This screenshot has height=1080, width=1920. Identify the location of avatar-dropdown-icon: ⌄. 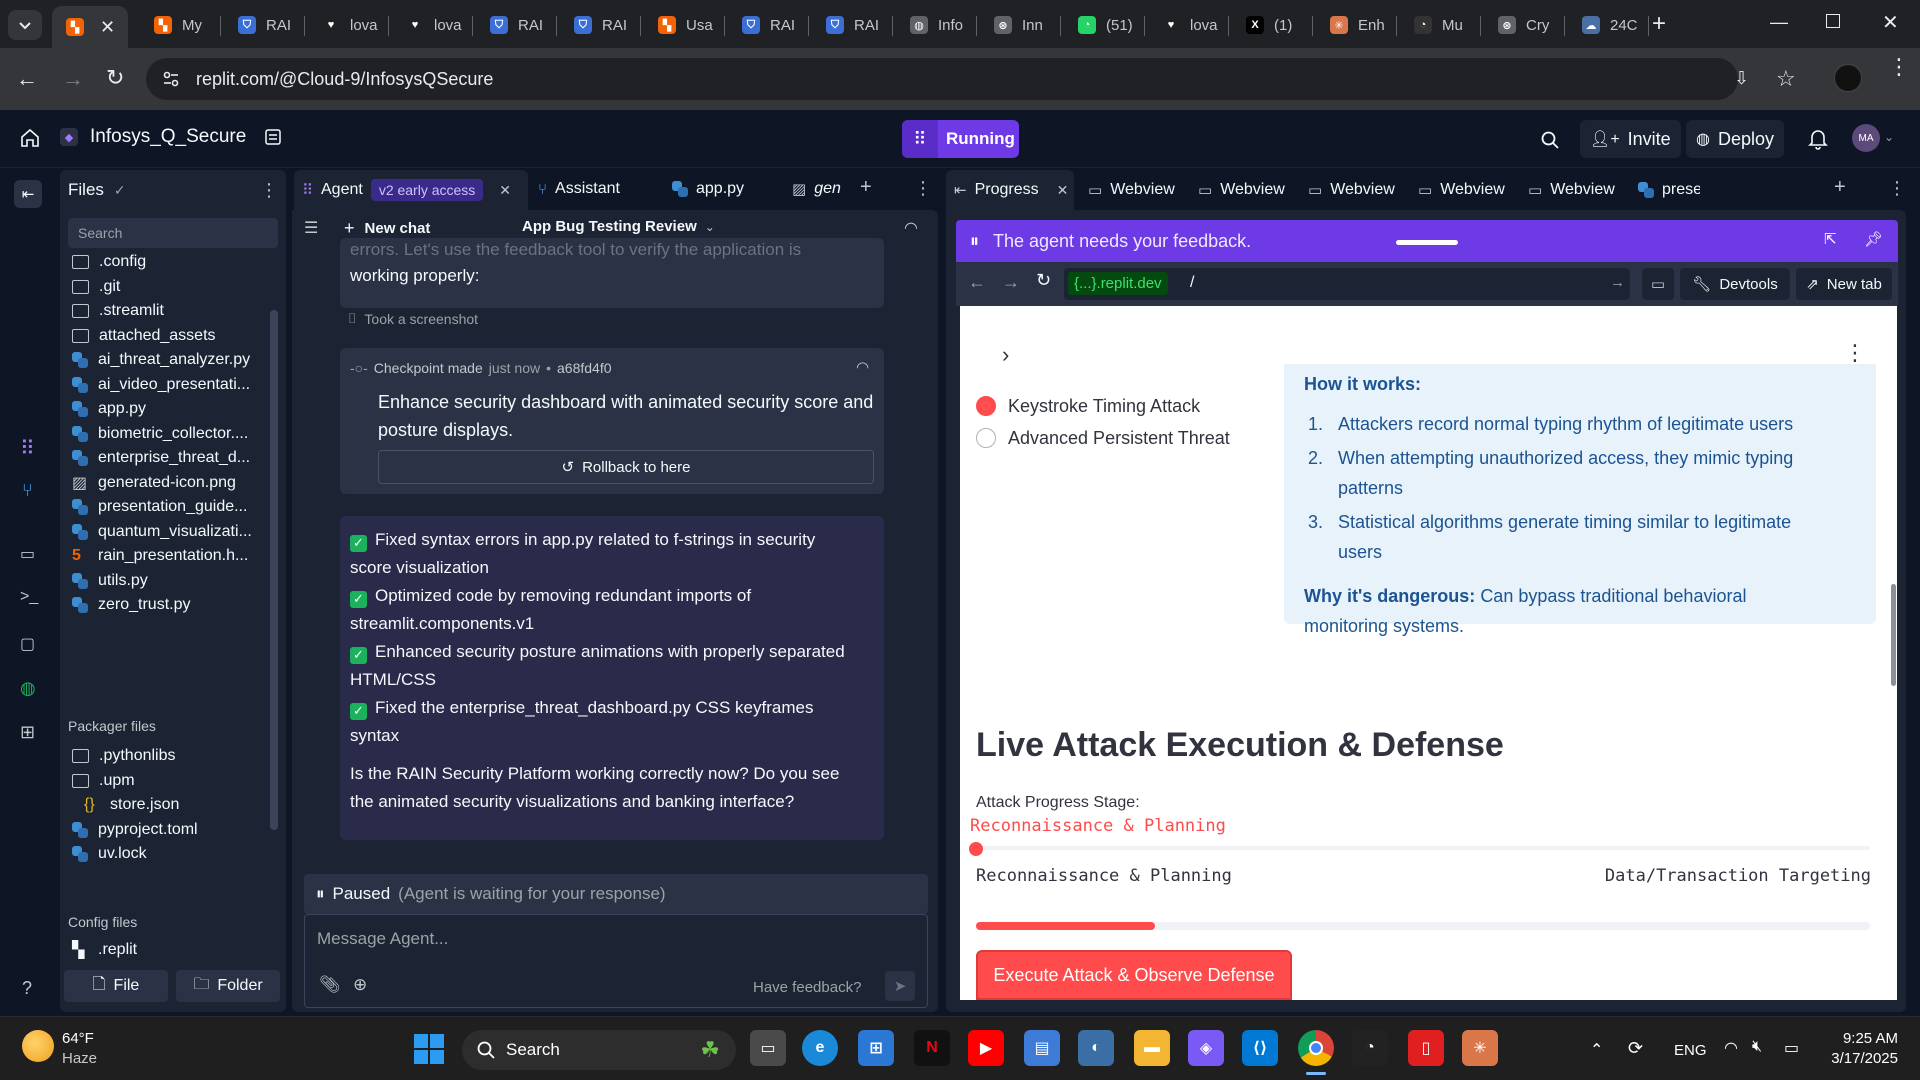
(1889, 137).